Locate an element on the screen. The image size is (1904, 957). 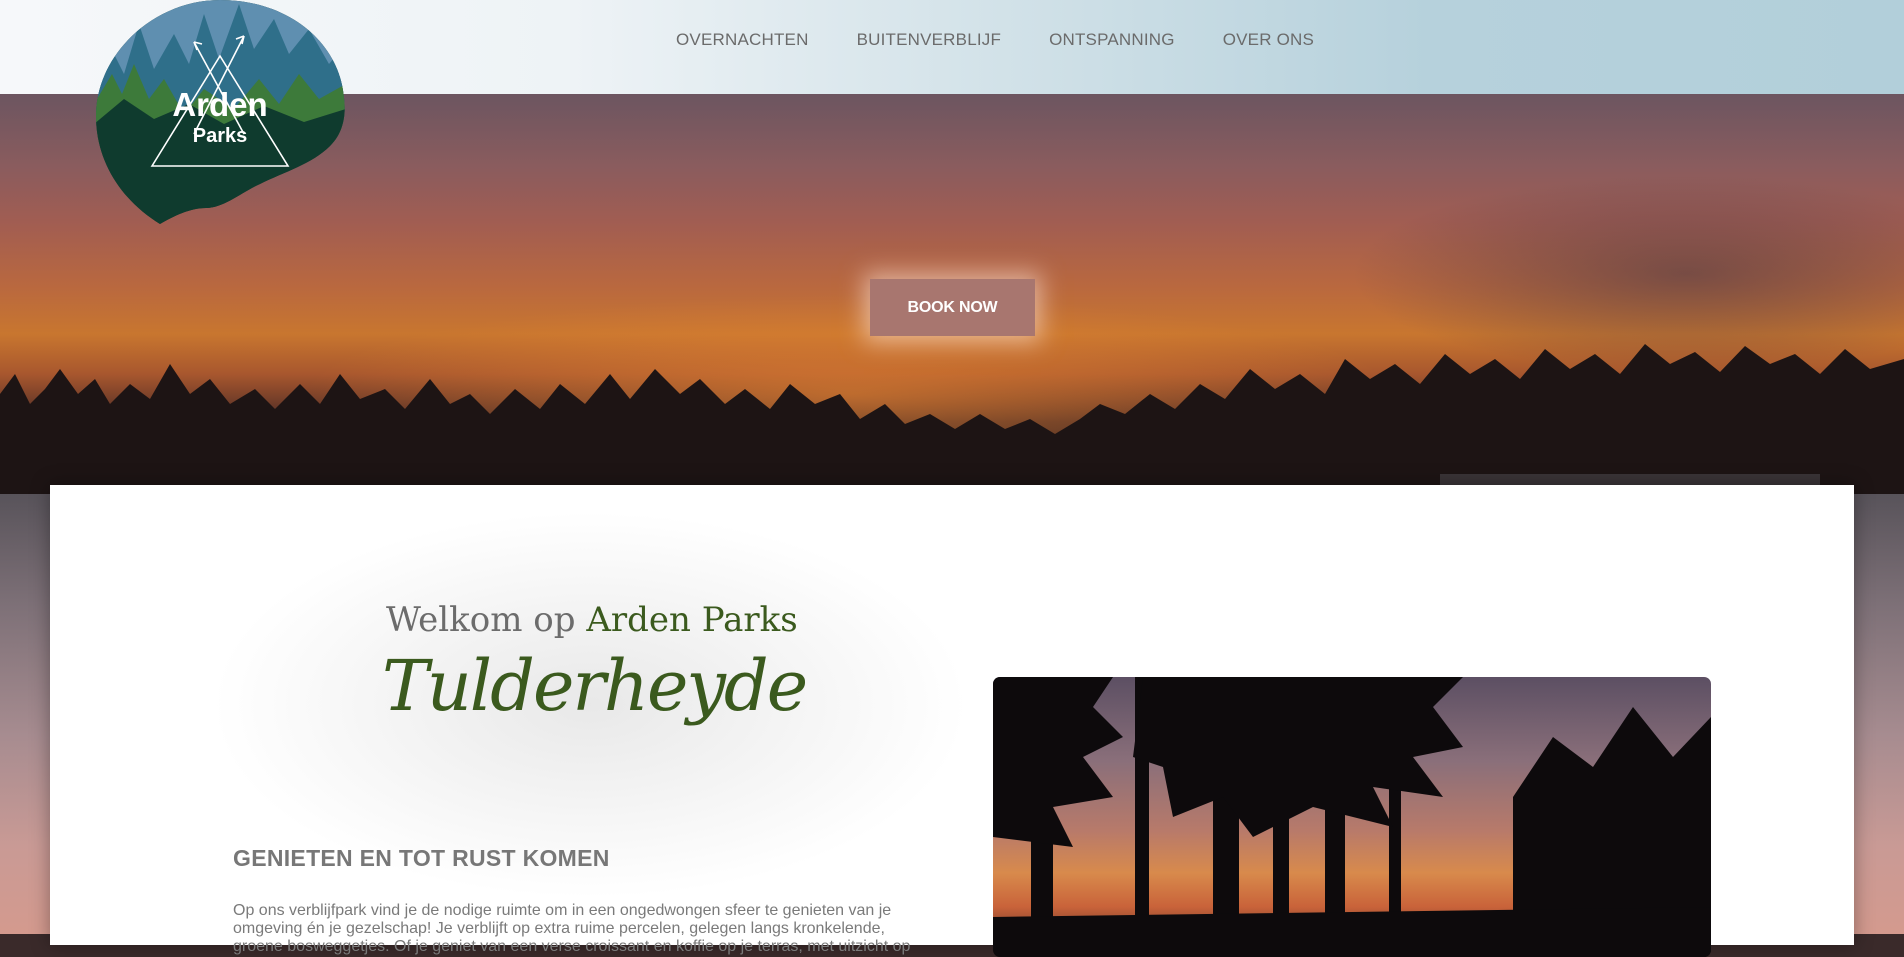
park-photo is located at coordinates (1352, 817).